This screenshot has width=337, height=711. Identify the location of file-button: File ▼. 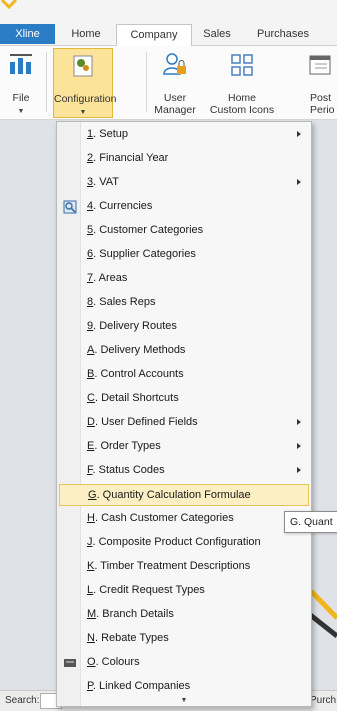
(21, 83).